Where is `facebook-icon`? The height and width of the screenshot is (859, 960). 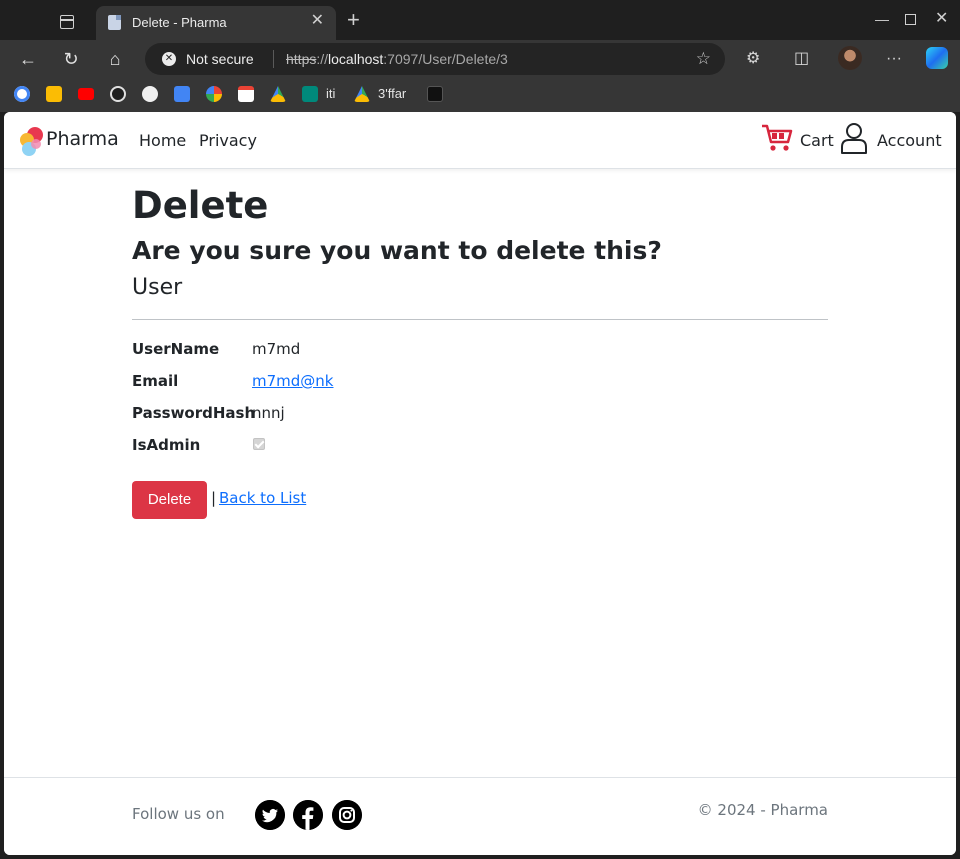
facebook-icon is located at coordinates (308, 815).